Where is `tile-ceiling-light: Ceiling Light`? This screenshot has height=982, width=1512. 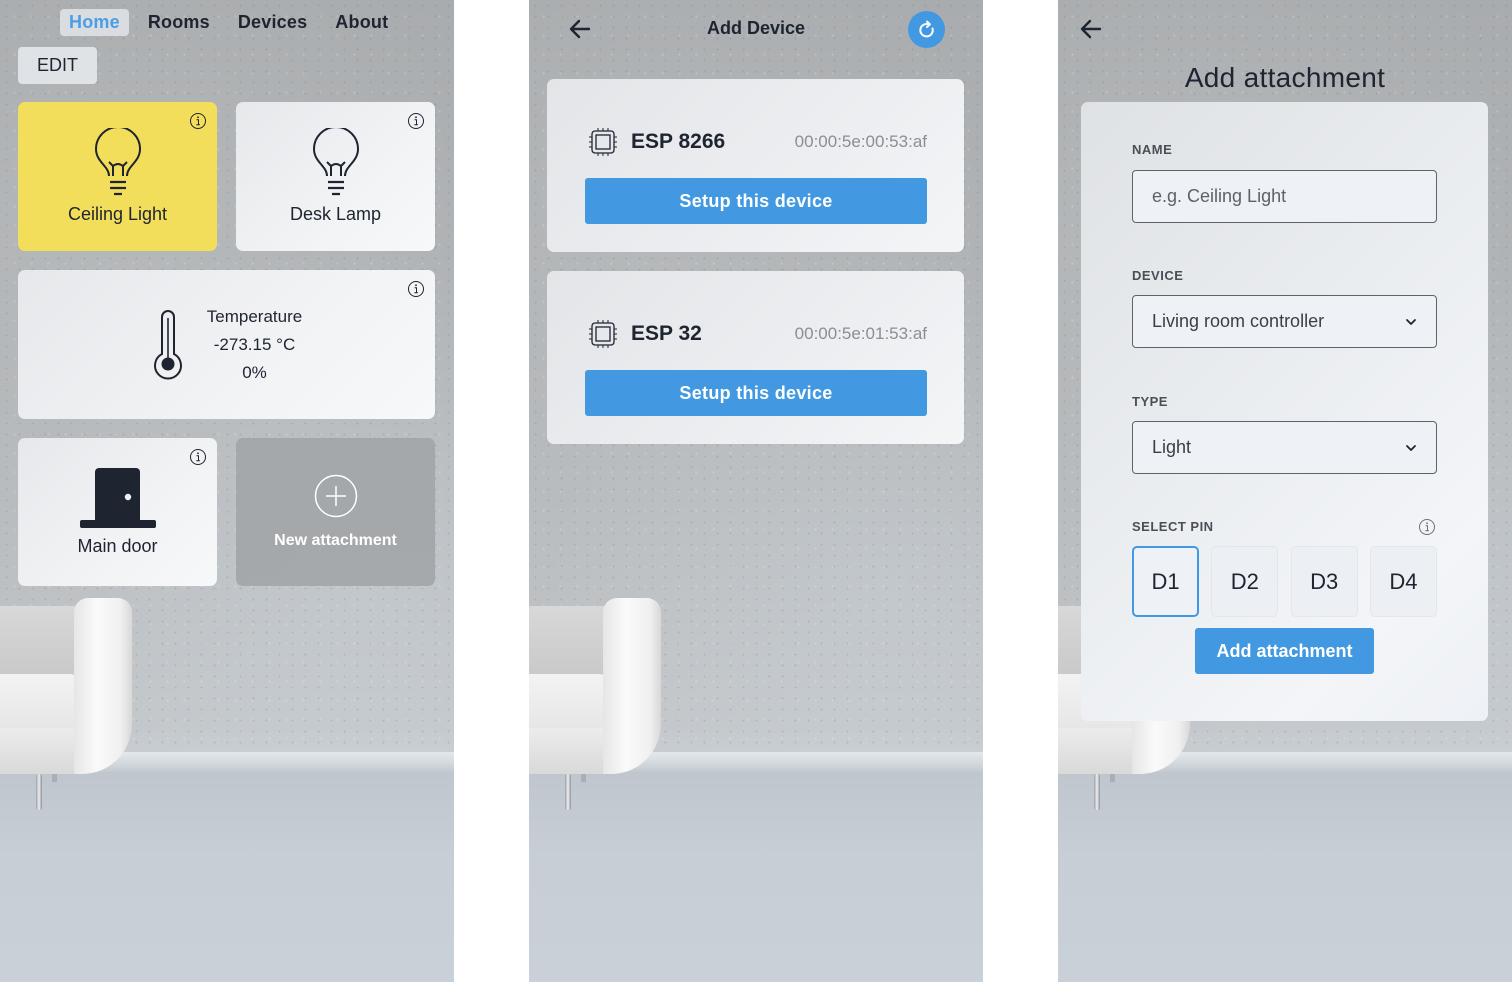
tile-ceiling-light: Ceiling Light is located at coordinates (117, 176).